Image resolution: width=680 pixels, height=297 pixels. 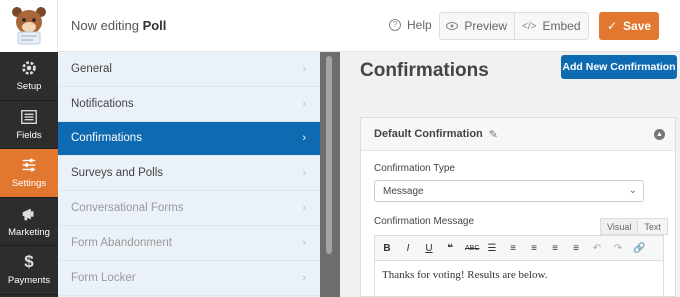 I want to click on message-content: Thanks for voting! Results are below., so click(x=519, y=275).